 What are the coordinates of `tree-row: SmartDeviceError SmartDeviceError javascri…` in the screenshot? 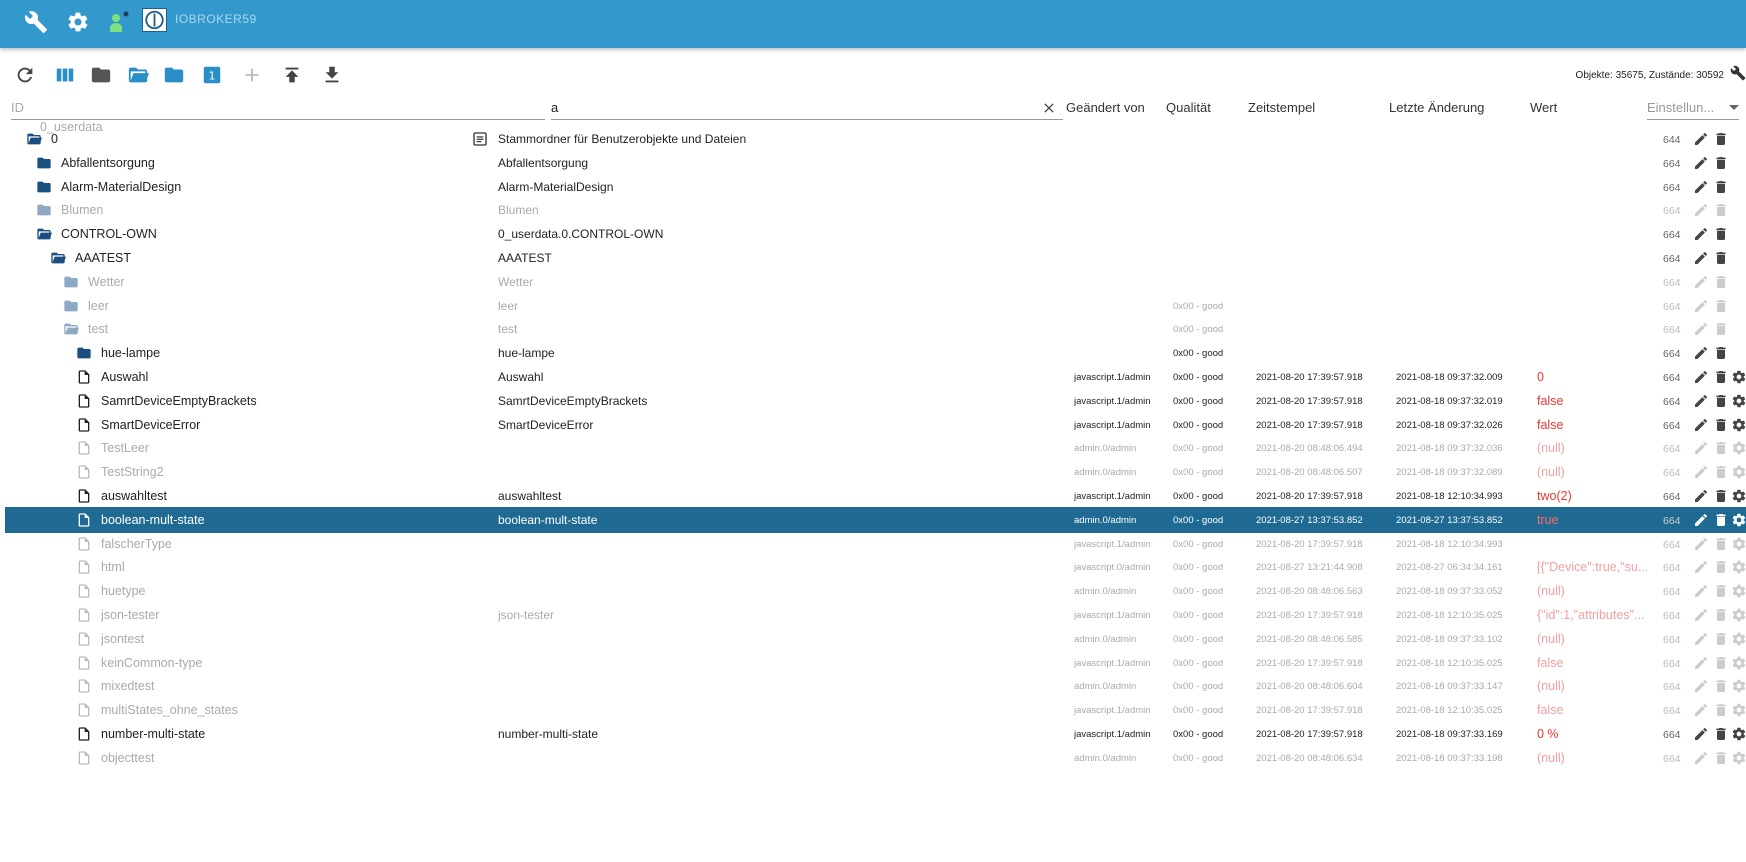 It's located at (875, 425).